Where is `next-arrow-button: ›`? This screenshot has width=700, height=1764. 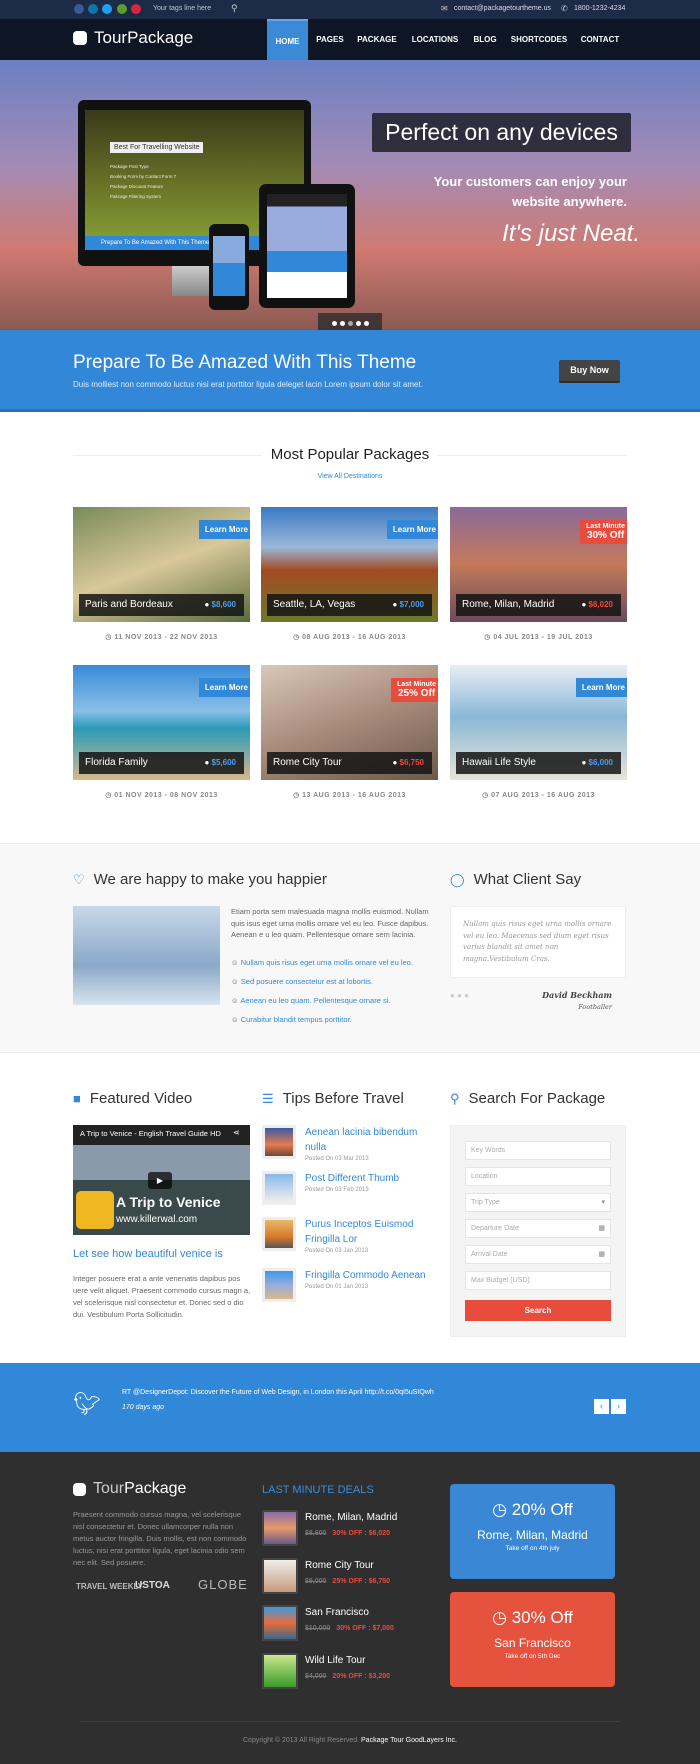 next-arrow-button: › is located at coordinates (618, 1406).